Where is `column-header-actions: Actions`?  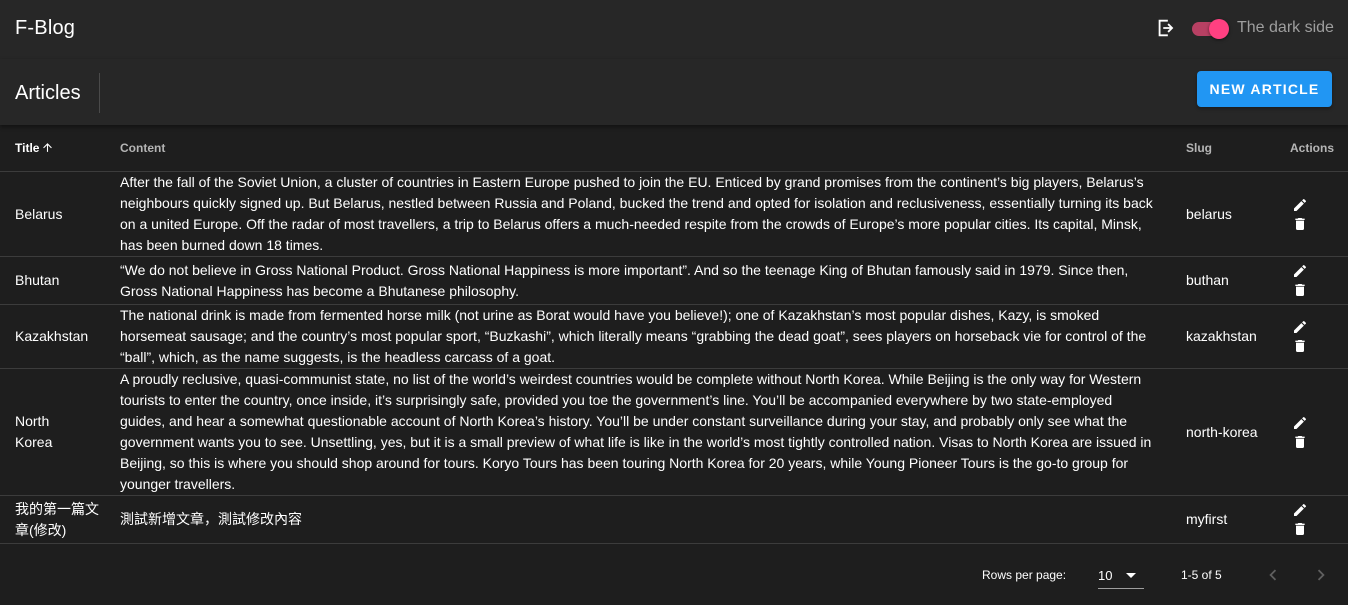
column-header-actions: Actions is located at coordinates (1319, 148).